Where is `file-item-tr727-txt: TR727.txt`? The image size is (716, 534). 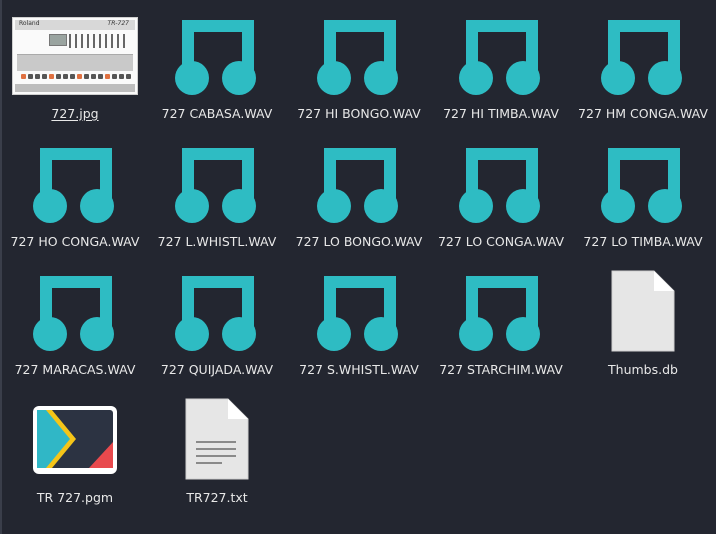 file-item-tr727-txt: TR727.txt is located at coordinates (217, 448).